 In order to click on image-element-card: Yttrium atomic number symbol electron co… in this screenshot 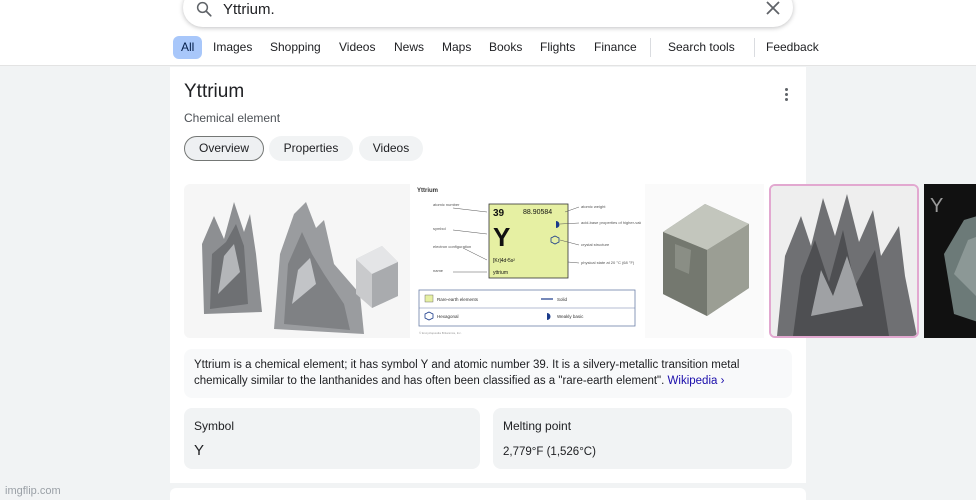, I will do `click(527, 261)`.